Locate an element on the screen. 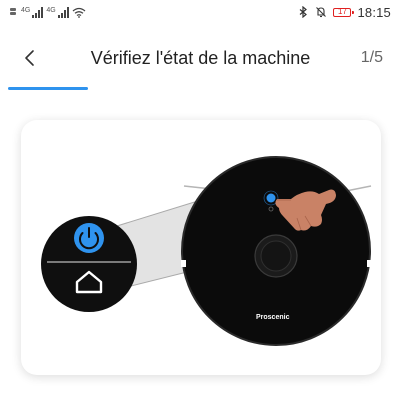 This screenshot has height=396, width=401. battery-icon: 17 is located at coordinates (344, 11).